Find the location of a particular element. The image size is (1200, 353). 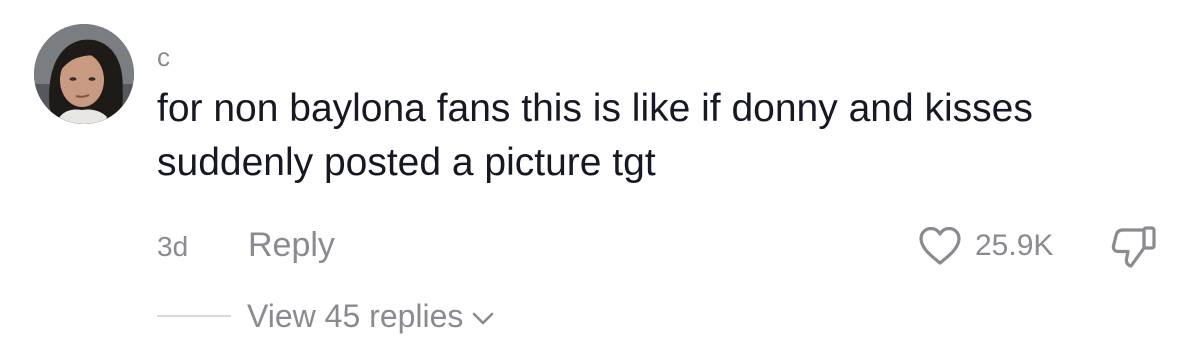

divider is located at coordinates (194, 316).